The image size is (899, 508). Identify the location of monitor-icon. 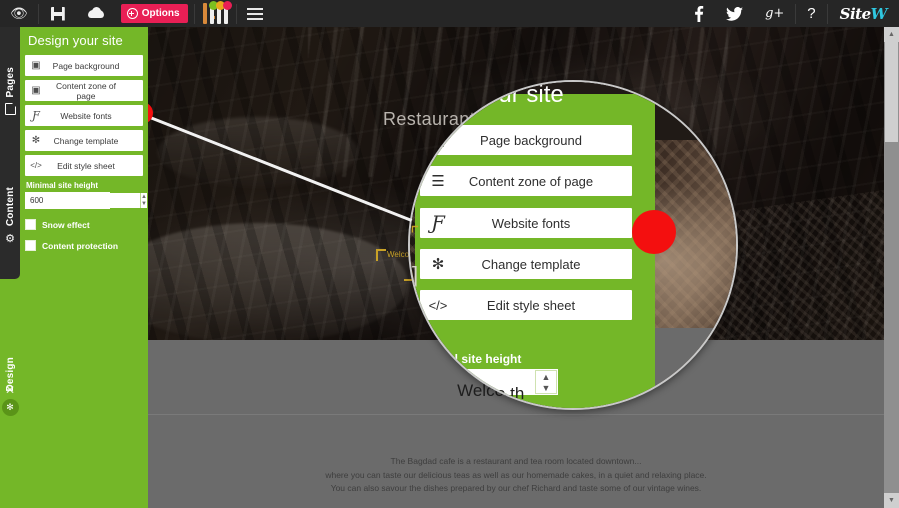
(204, 13).